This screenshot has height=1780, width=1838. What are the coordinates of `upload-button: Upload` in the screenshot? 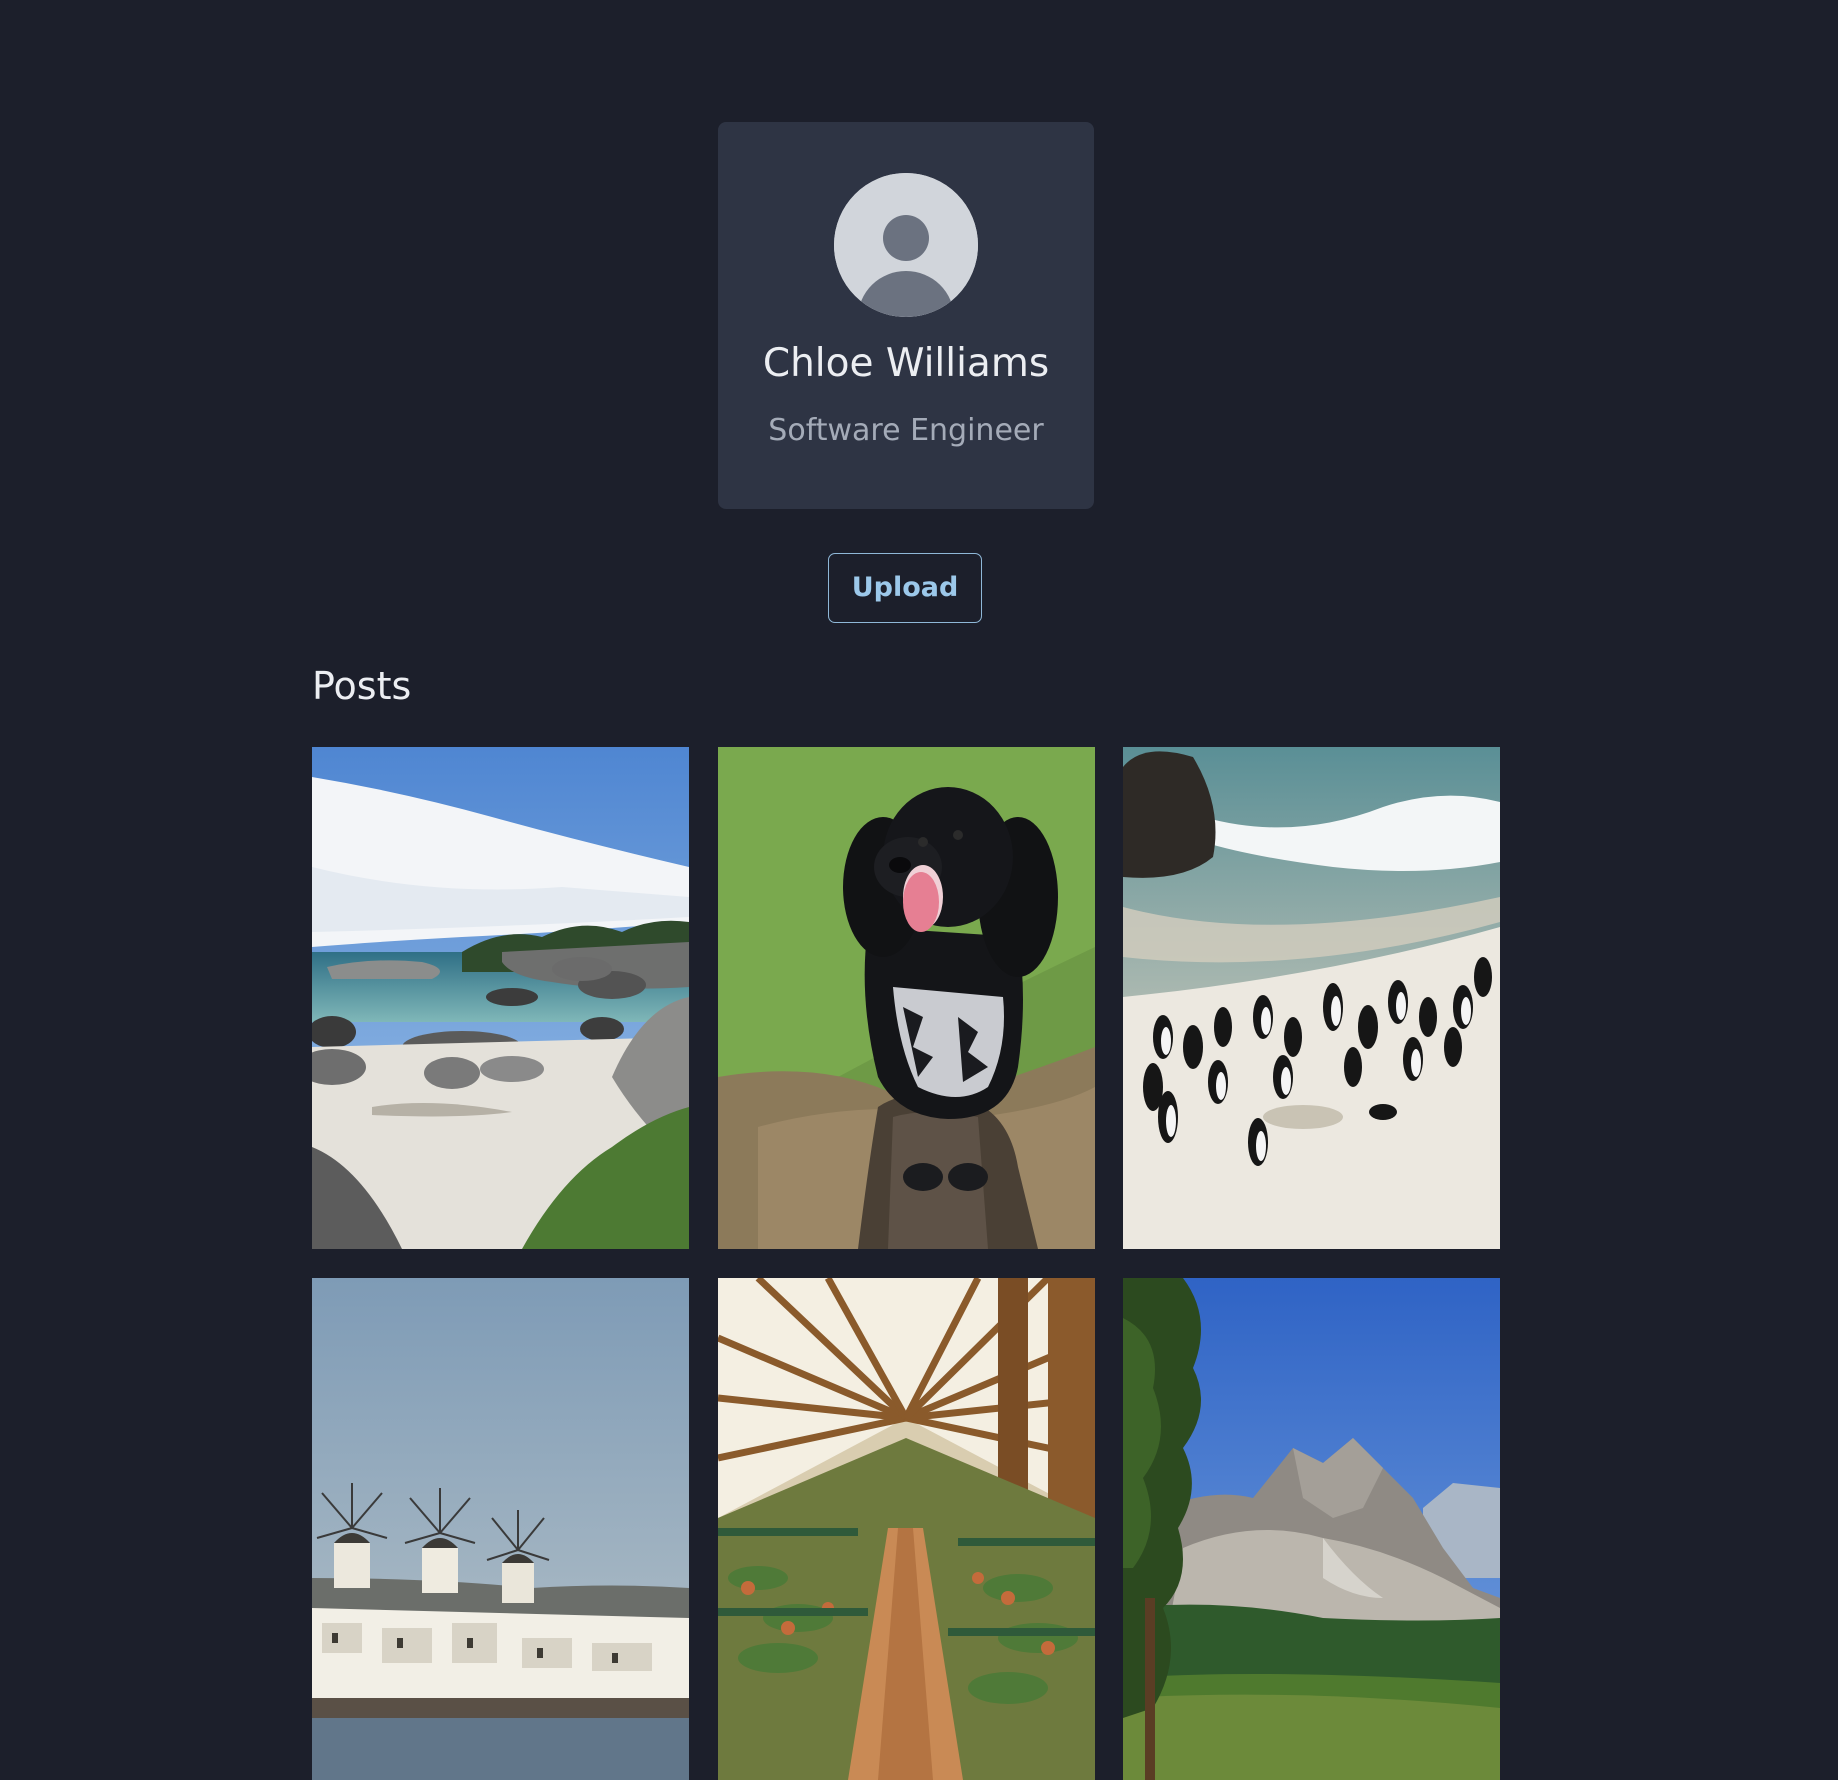 It's located at (905, 588).